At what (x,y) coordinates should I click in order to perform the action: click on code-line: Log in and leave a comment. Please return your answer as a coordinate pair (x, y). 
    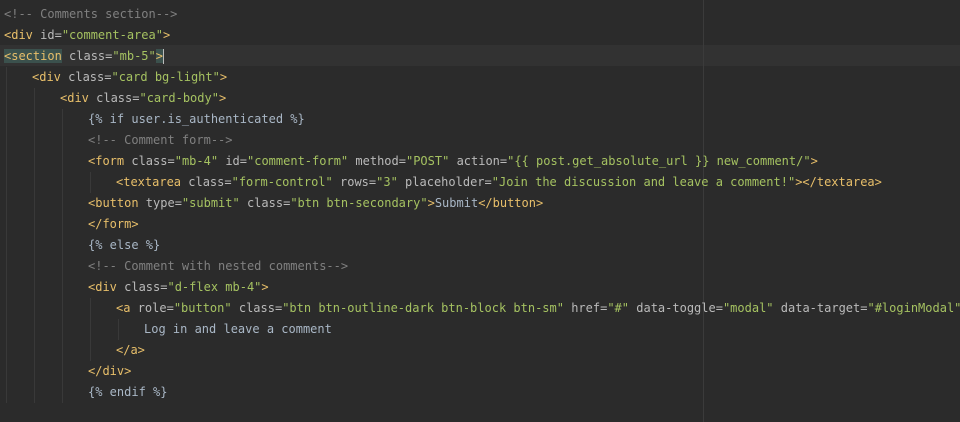
    Looking at the image, I should click on (480, 329).